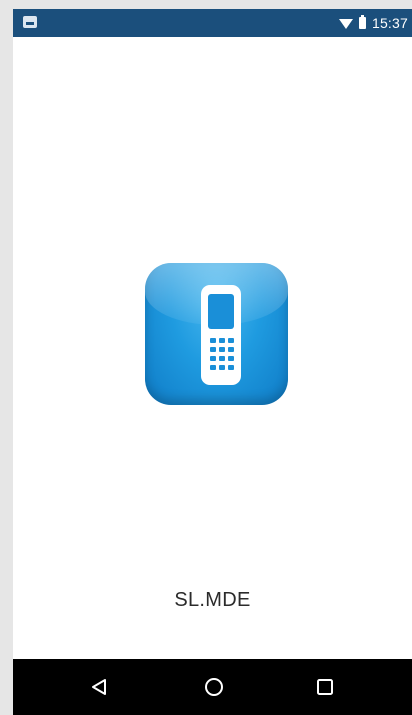 The width and height of the screenshot is (412, 715). I want to click on handheld-scanner-icon, so click(216, 334).